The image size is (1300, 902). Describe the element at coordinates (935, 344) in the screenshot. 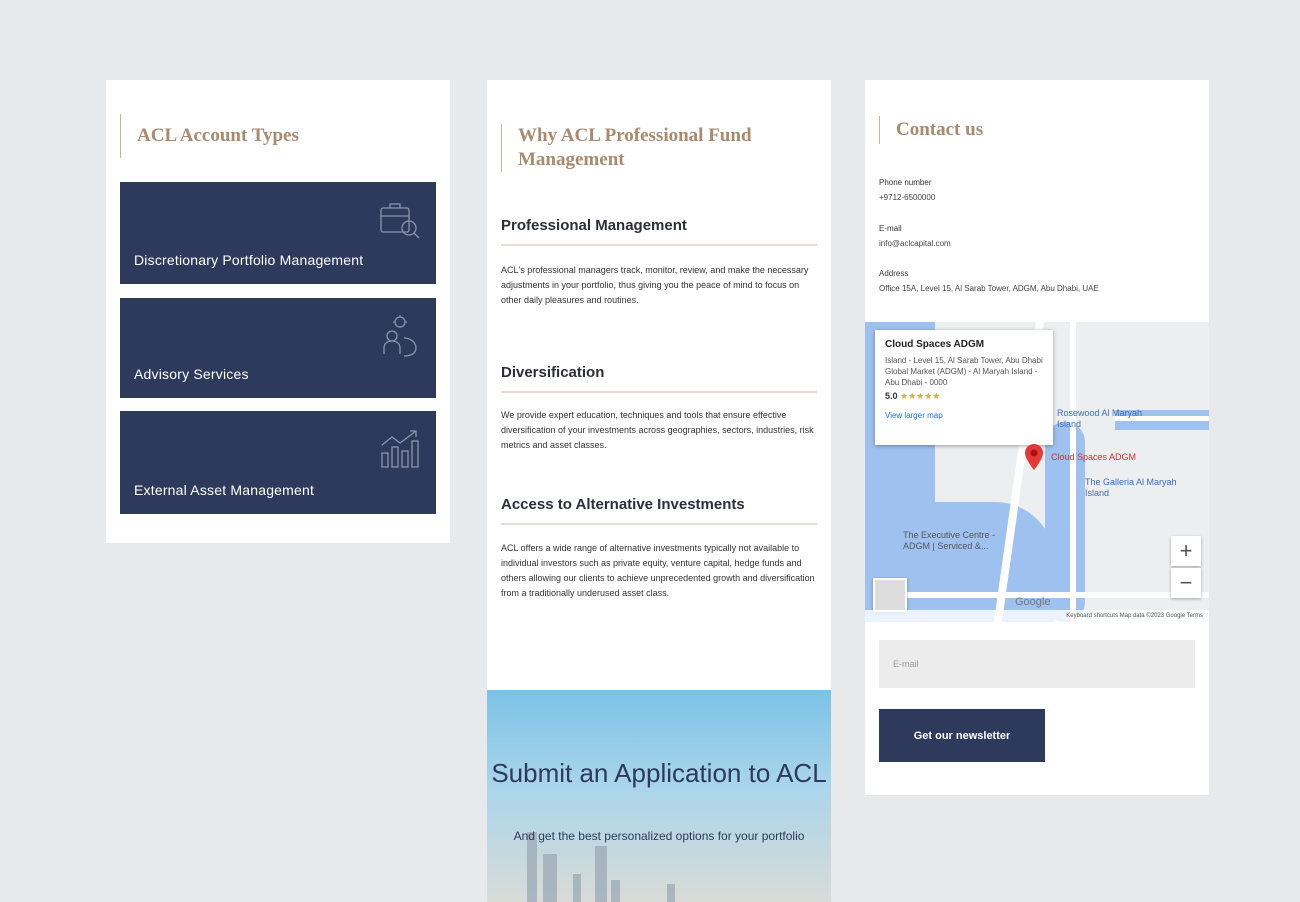

I see `map-place-name: Cloud Spaces ADGM` at that location.